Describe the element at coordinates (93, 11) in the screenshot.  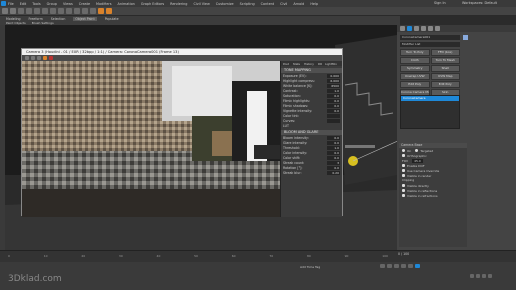
I see `material-editor-icon` at that location.